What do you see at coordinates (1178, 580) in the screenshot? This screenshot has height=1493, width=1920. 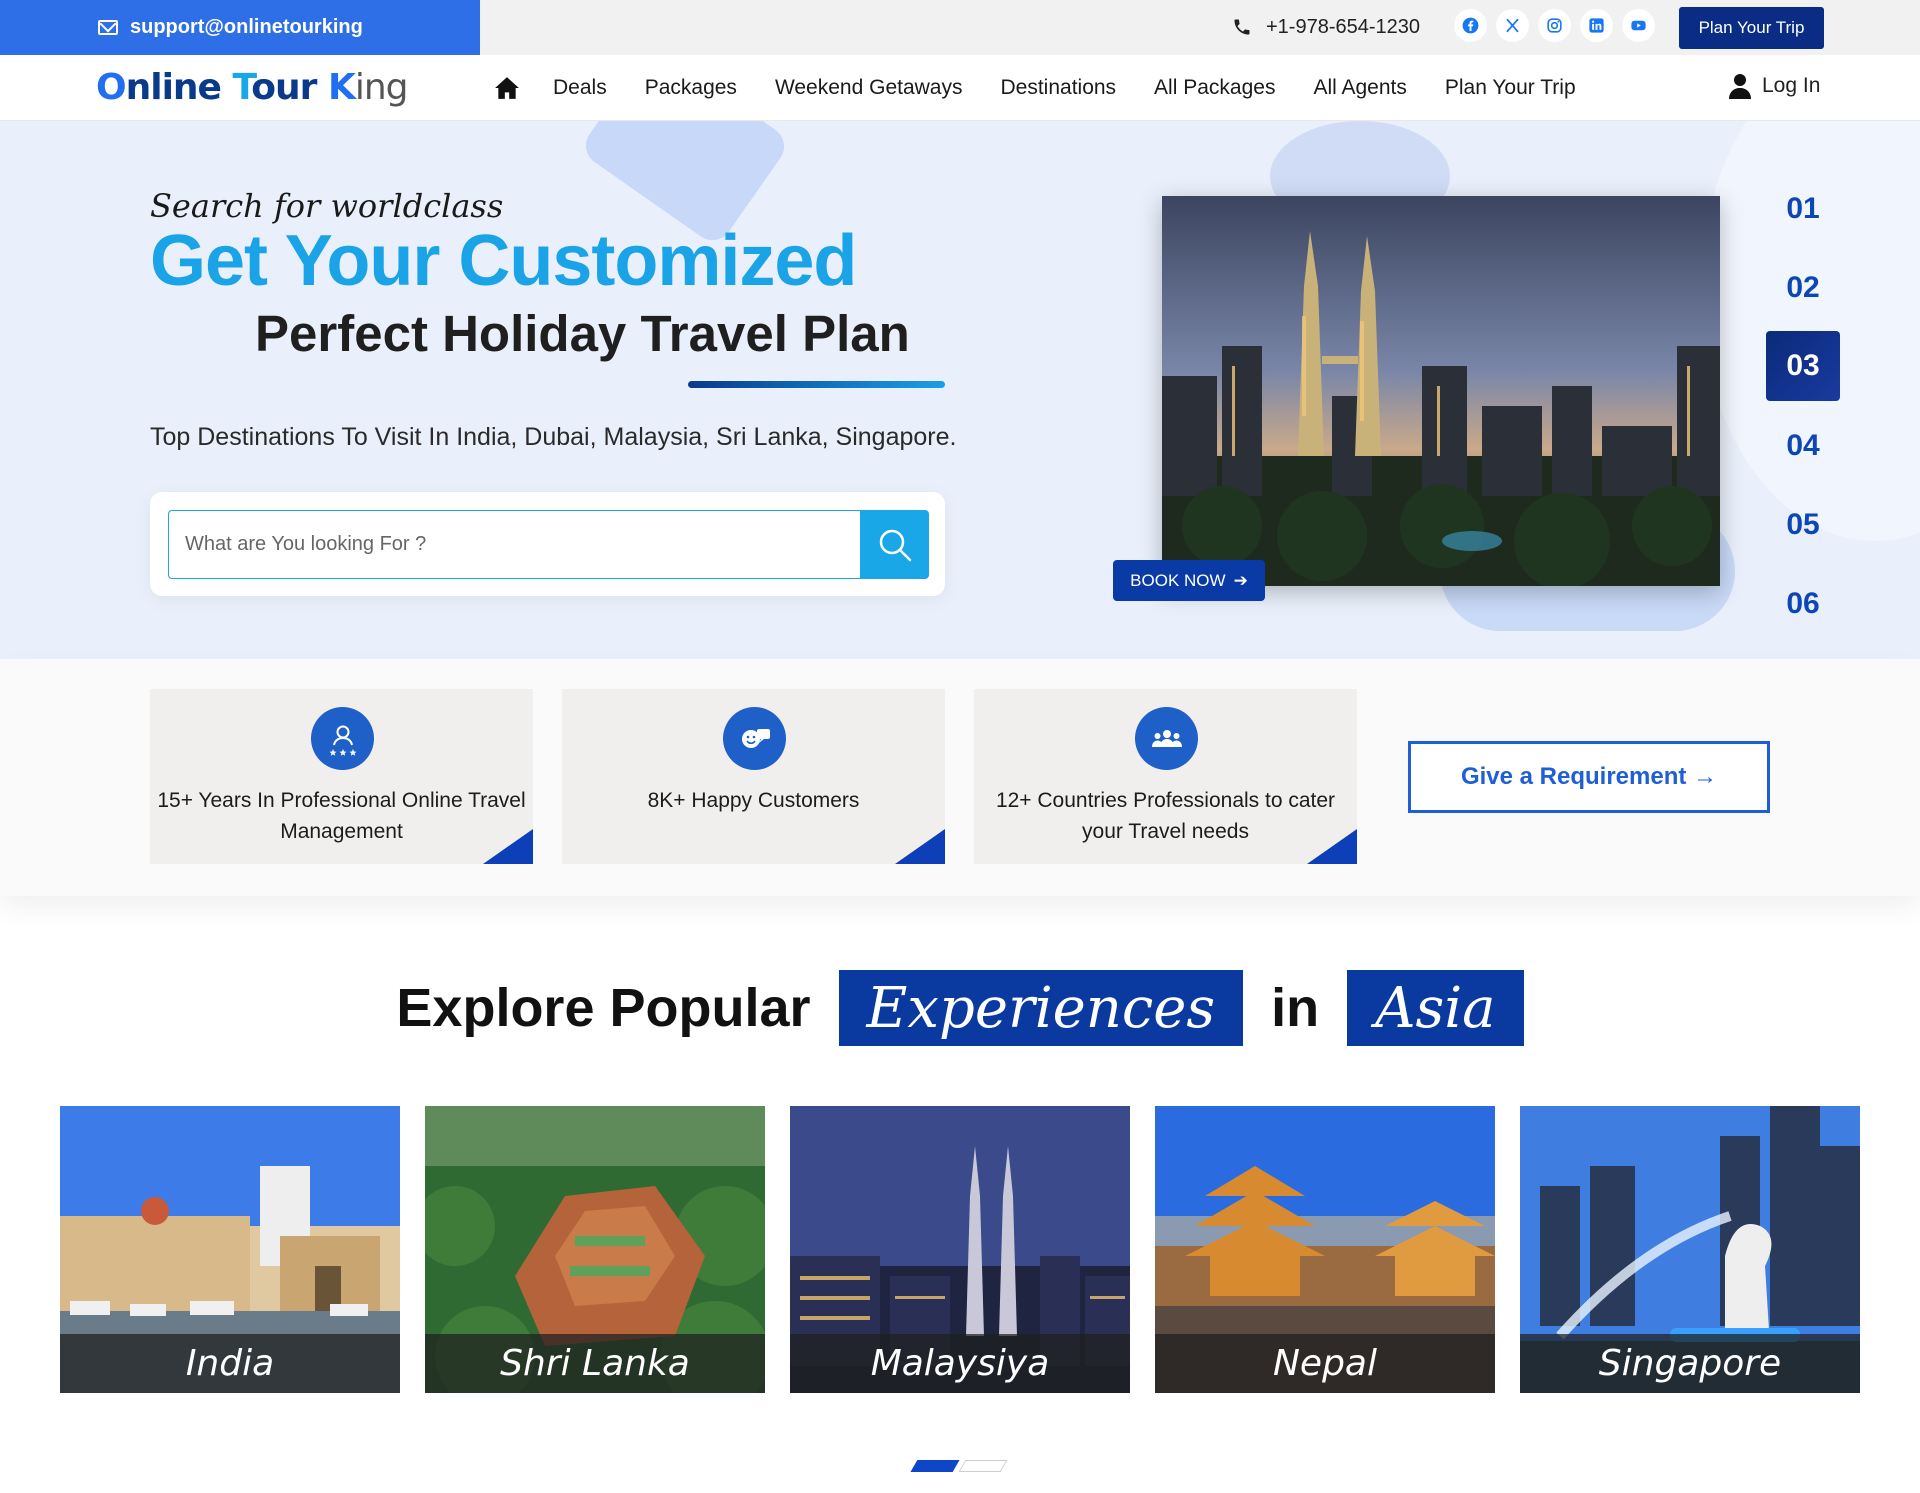 I see `book-now-label: BOOK NOW` at bounding box center [1178, 580].